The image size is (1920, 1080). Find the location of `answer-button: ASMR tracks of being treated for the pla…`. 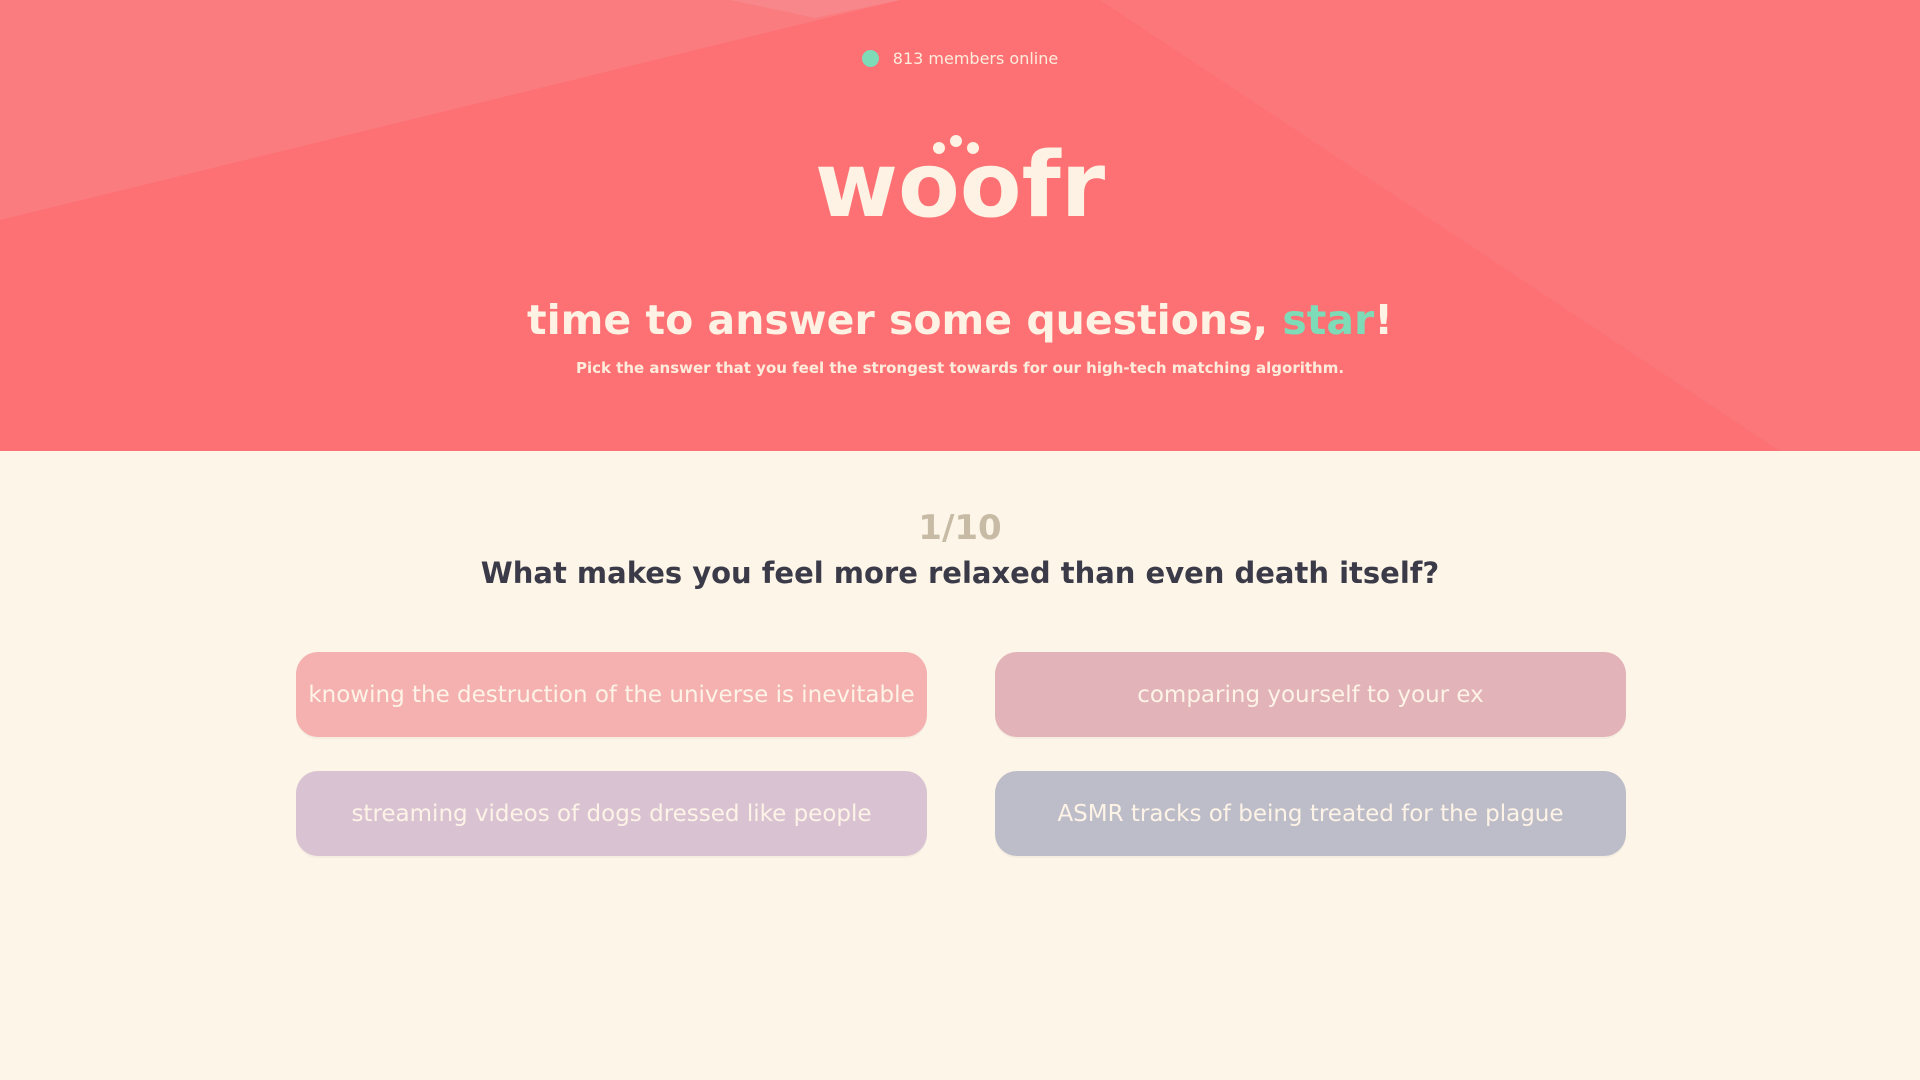

answer-button: ASMR tracks of being treated for the pla… is located at coordinates (1310, 813).